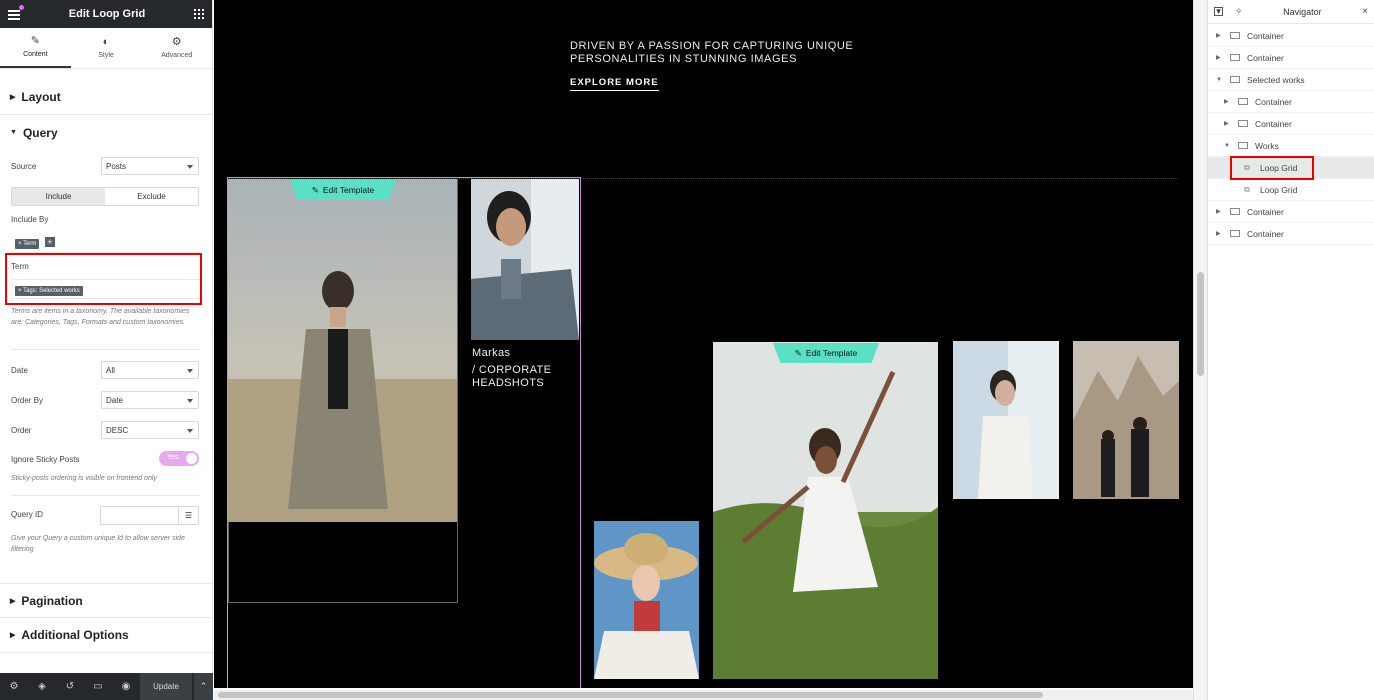  I want to click on explore-more-link: EXPLORE MORE, so click(614, 84).